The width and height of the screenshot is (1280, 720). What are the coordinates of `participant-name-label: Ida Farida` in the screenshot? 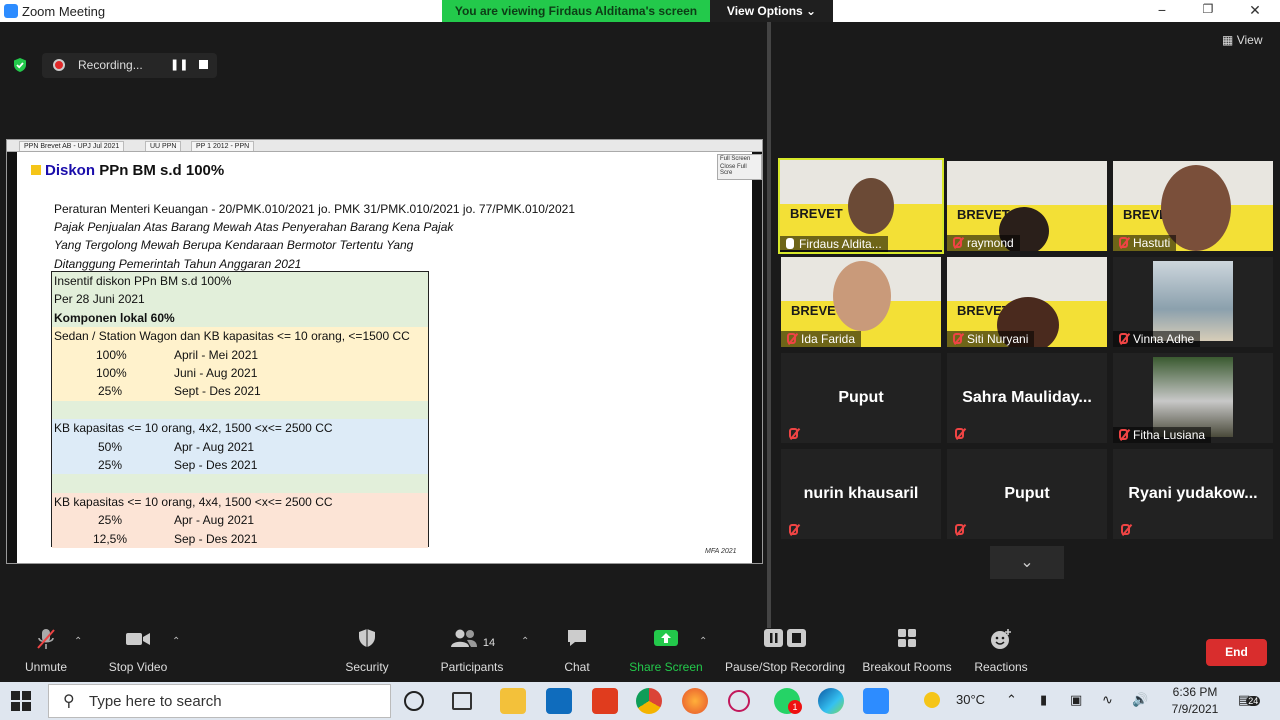 It's located at (821, 339).